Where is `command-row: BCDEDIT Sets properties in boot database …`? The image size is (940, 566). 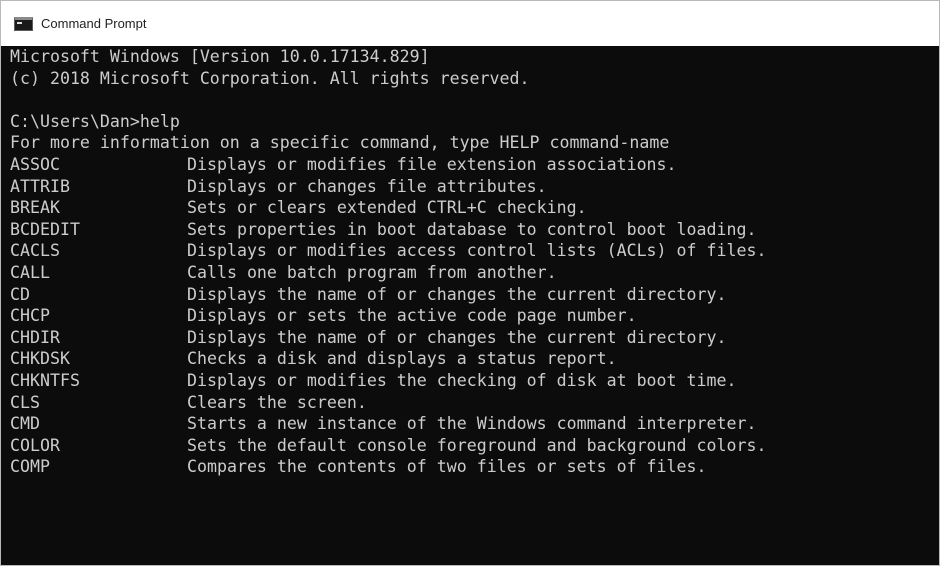
command-row: BCDEDIT Sets properties in boot database … is located at coordinates (474, 230).